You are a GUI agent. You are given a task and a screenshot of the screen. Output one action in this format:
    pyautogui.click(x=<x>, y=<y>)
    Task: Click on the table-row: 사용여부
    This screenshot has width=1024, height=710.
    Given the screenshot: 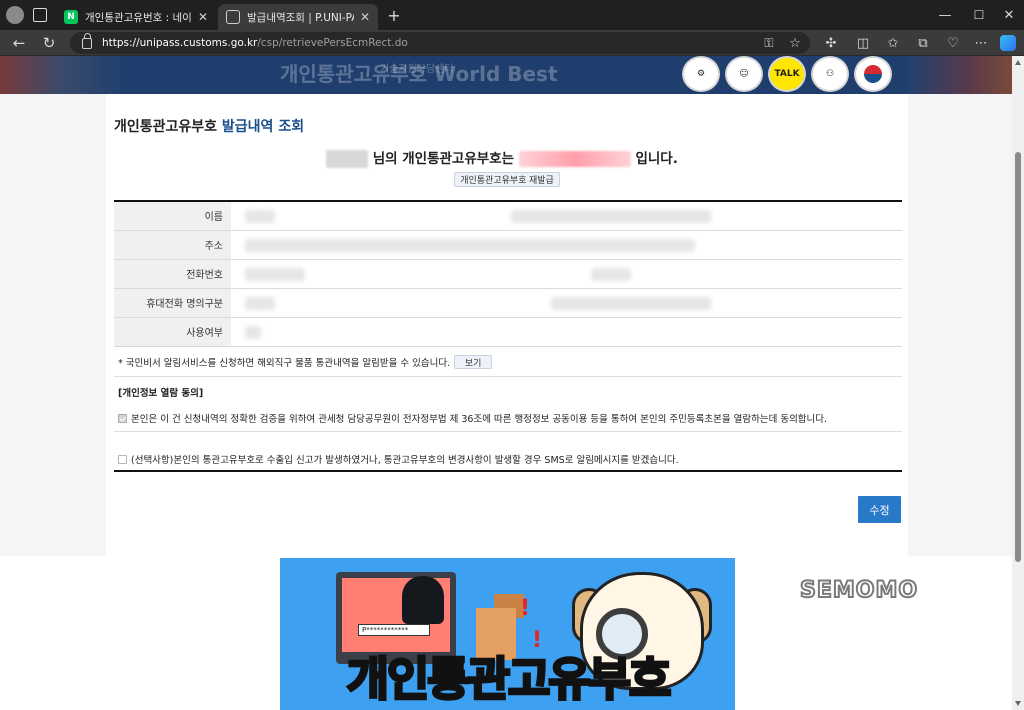 What is the action you would take?
    pyautogui.click(x=508, y=332)
    